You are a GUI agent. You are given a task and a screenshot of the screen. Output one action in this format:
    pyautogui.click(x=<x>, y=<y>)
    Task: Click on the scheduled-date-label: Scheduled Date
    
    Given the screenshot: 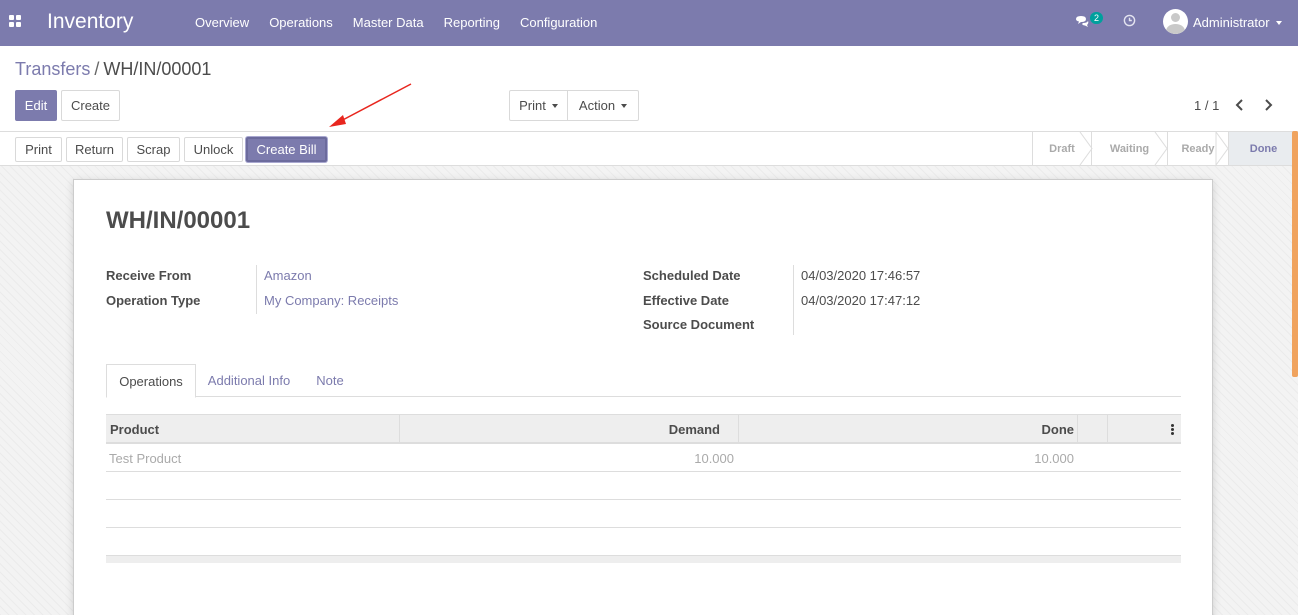 What is the action you would take?
    pyautogui.click(x=692, y=275)
    